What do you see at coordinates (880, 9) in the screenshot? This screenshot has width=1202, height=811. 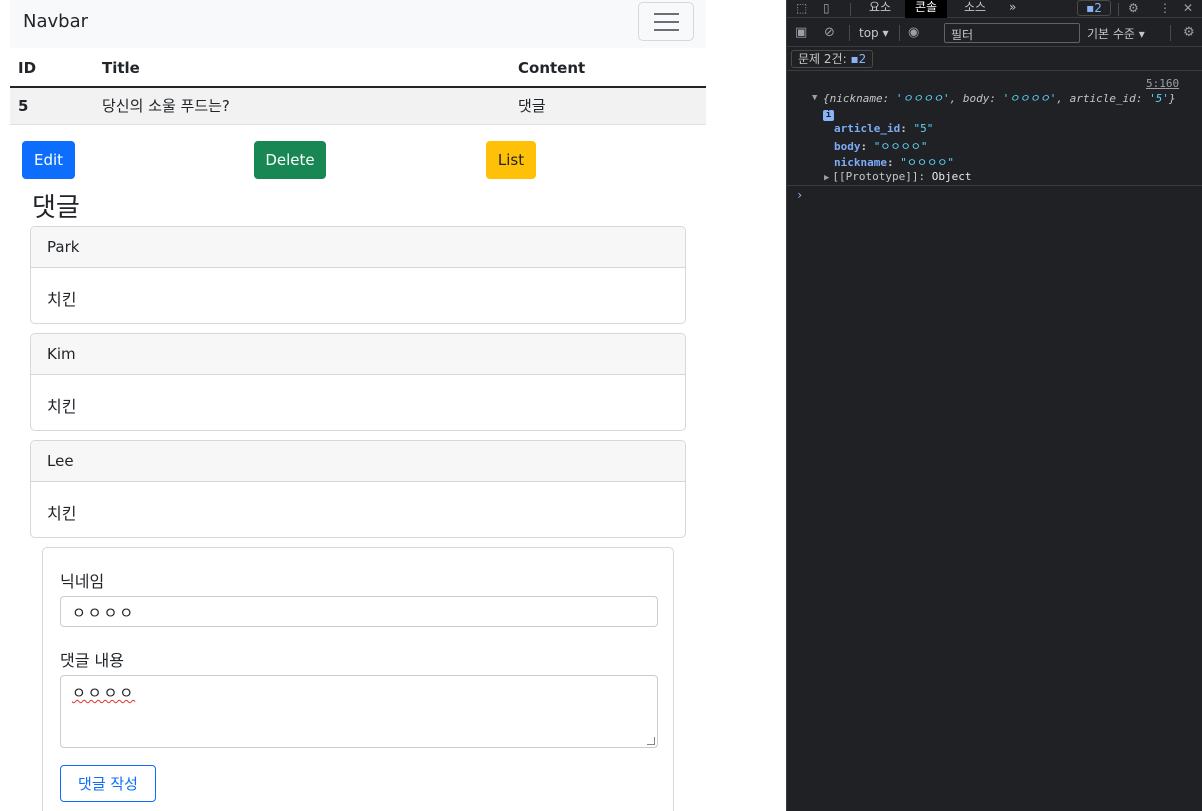 I see `tab-elements: 요소` at bounding box center [880, 9].